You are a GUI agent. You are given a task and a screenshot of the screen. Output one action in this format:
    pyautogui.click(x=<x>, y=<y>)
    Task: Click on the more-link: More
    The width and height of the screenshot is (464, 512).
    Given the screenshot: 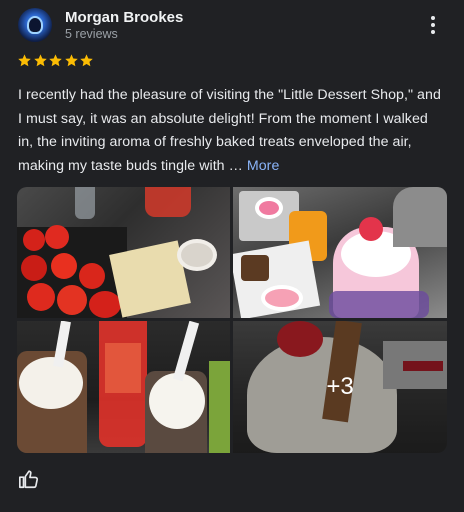 What is the action you would take?
    pyautogui.click(x=263, y=166)
    